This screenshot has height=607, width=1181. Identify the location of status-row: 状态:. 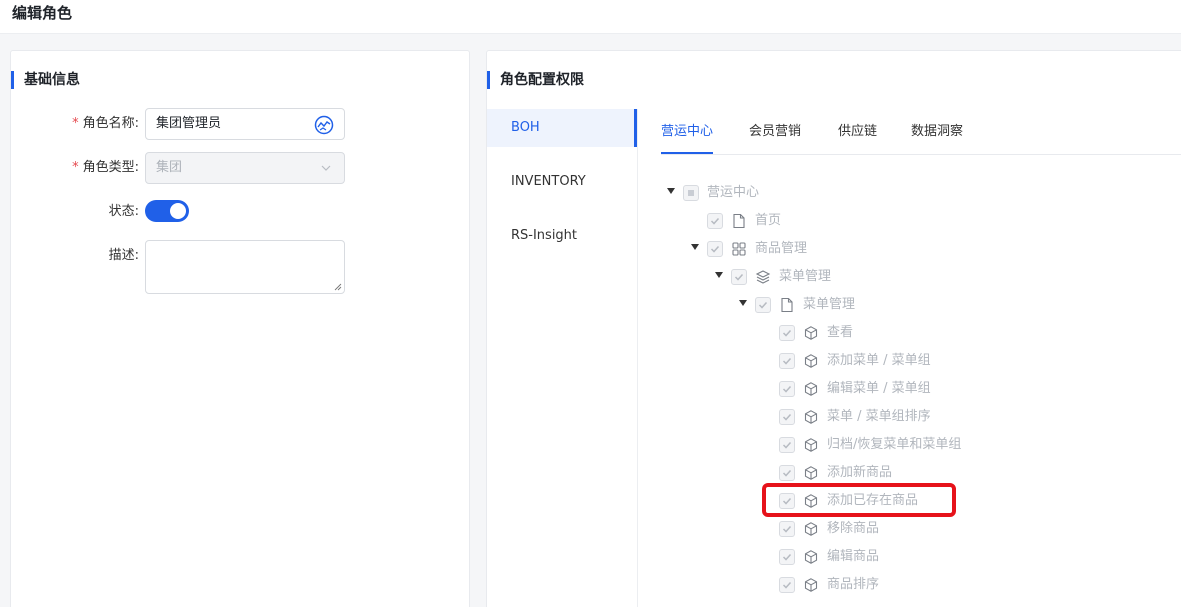
(241, 212).